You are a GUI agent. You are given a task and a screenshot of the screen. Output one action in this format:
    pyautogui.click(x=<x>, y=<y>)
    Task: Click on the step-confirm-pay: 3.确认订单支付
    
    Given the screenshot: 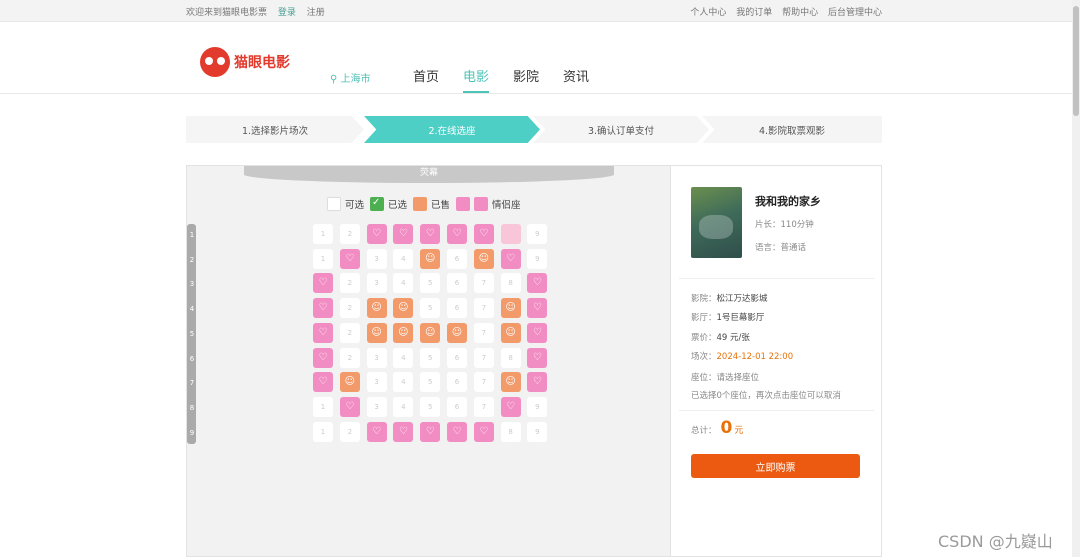 What is the action you would take?
    pyautogui.click(x=621, y=129)
    